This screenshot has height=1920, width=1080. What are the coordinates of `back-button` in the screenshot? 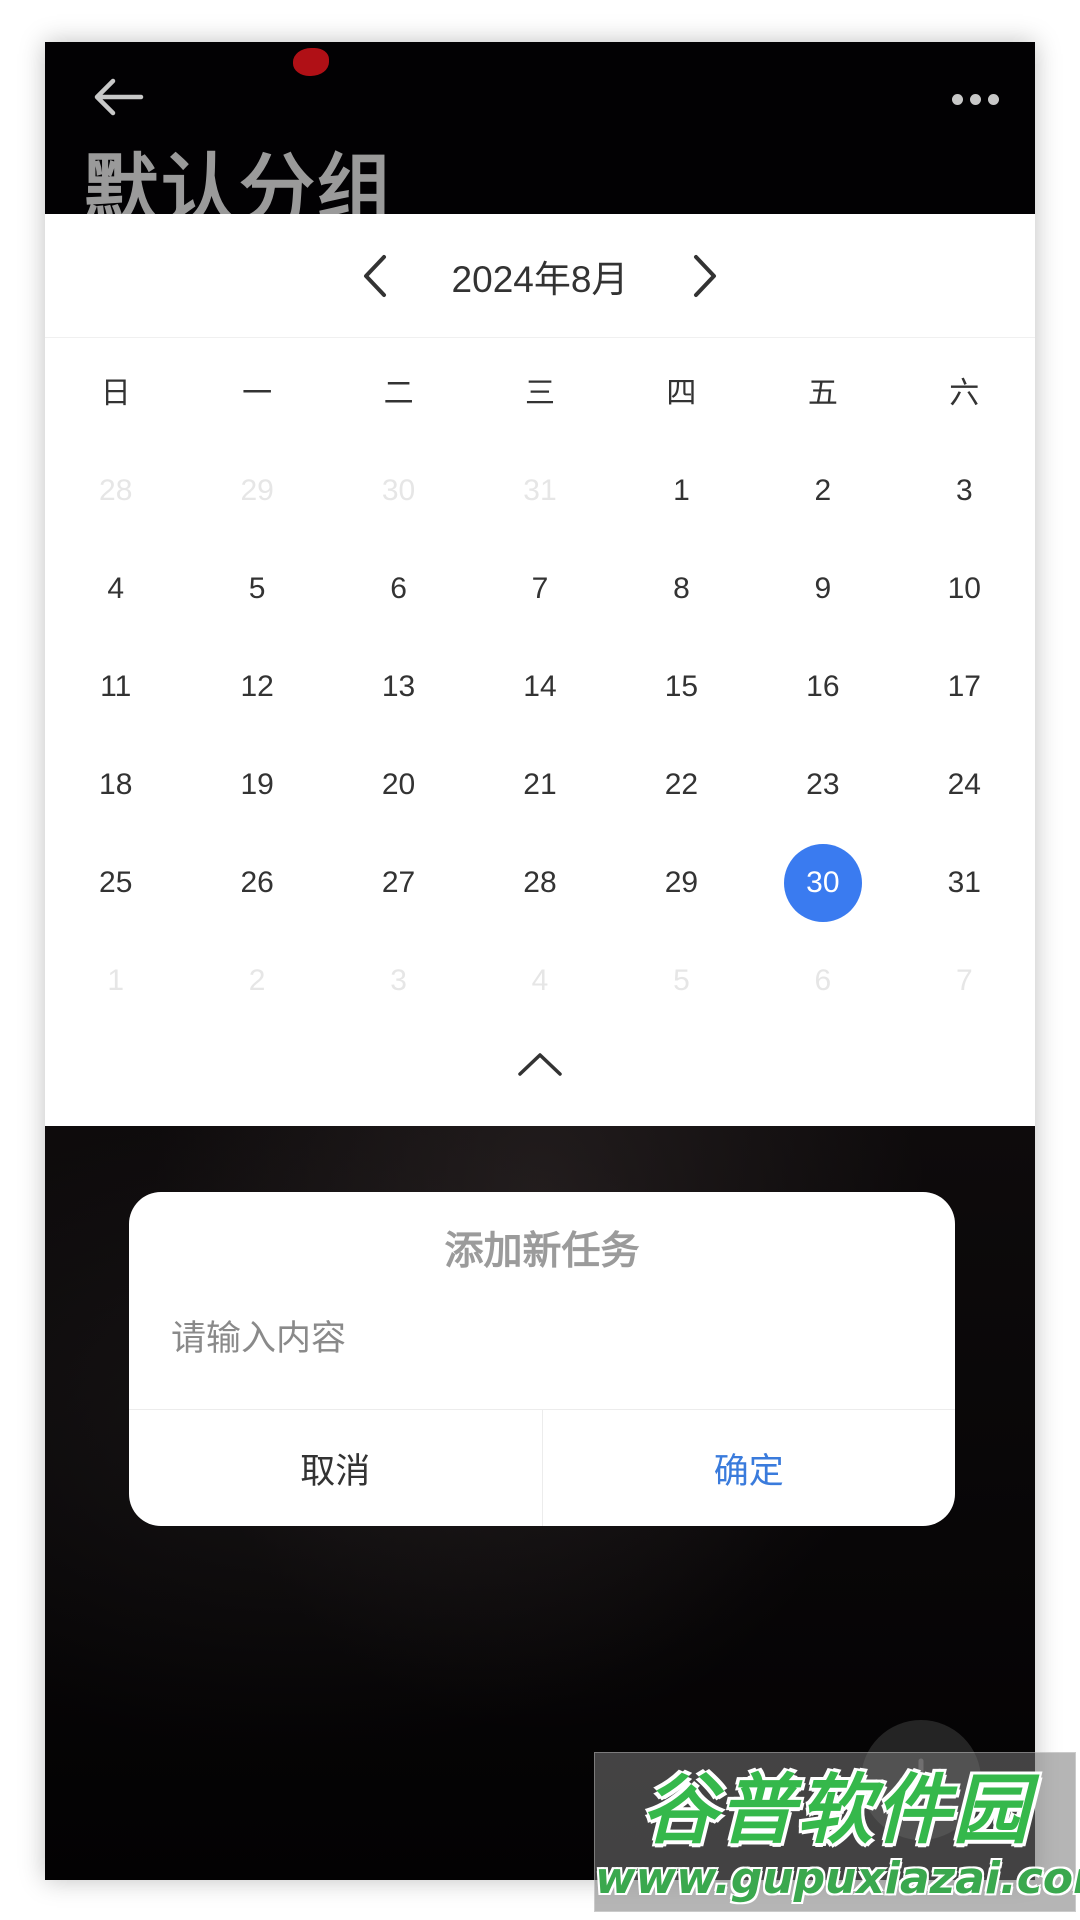 It's located at (118, 97).